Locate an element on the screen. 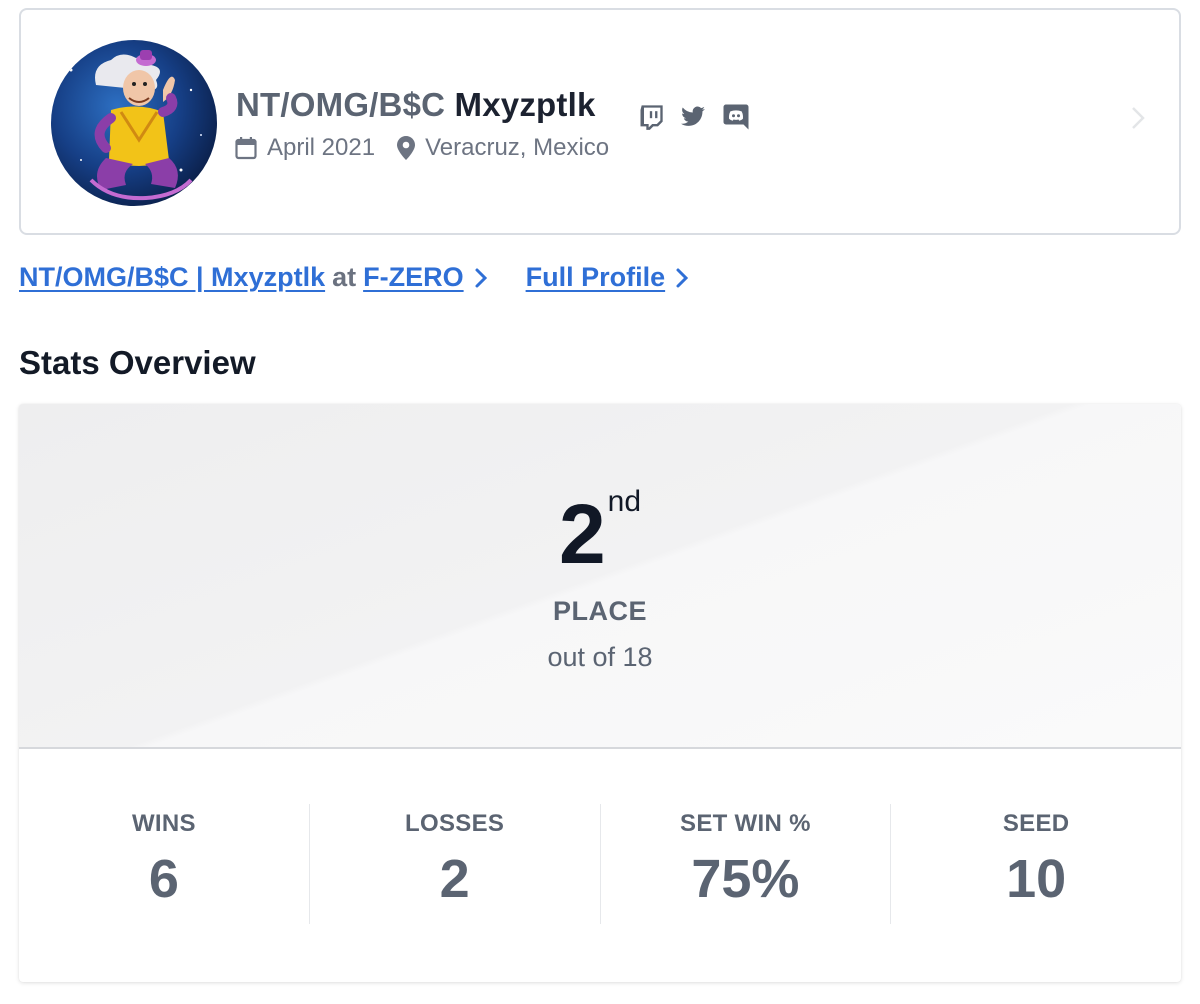 This screenshot has width=1200, height=1004. place-suffix: nd is located at coordinates (624, 501).